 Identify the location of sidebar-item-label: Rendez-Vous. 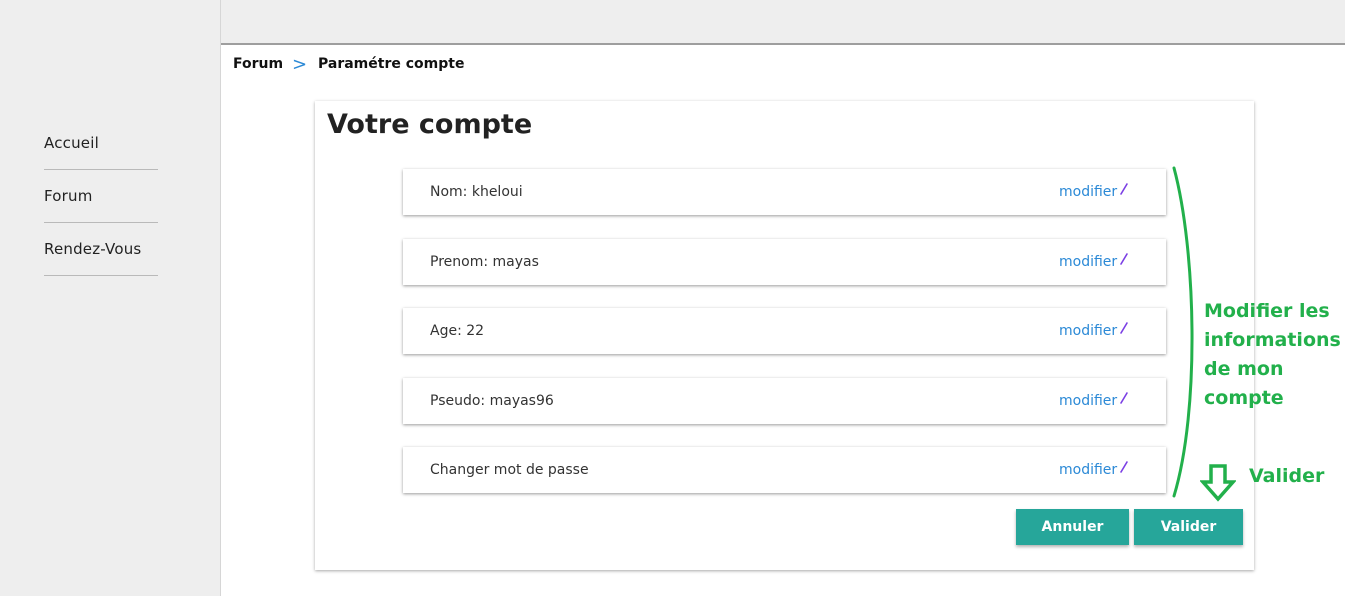
(93, 249).